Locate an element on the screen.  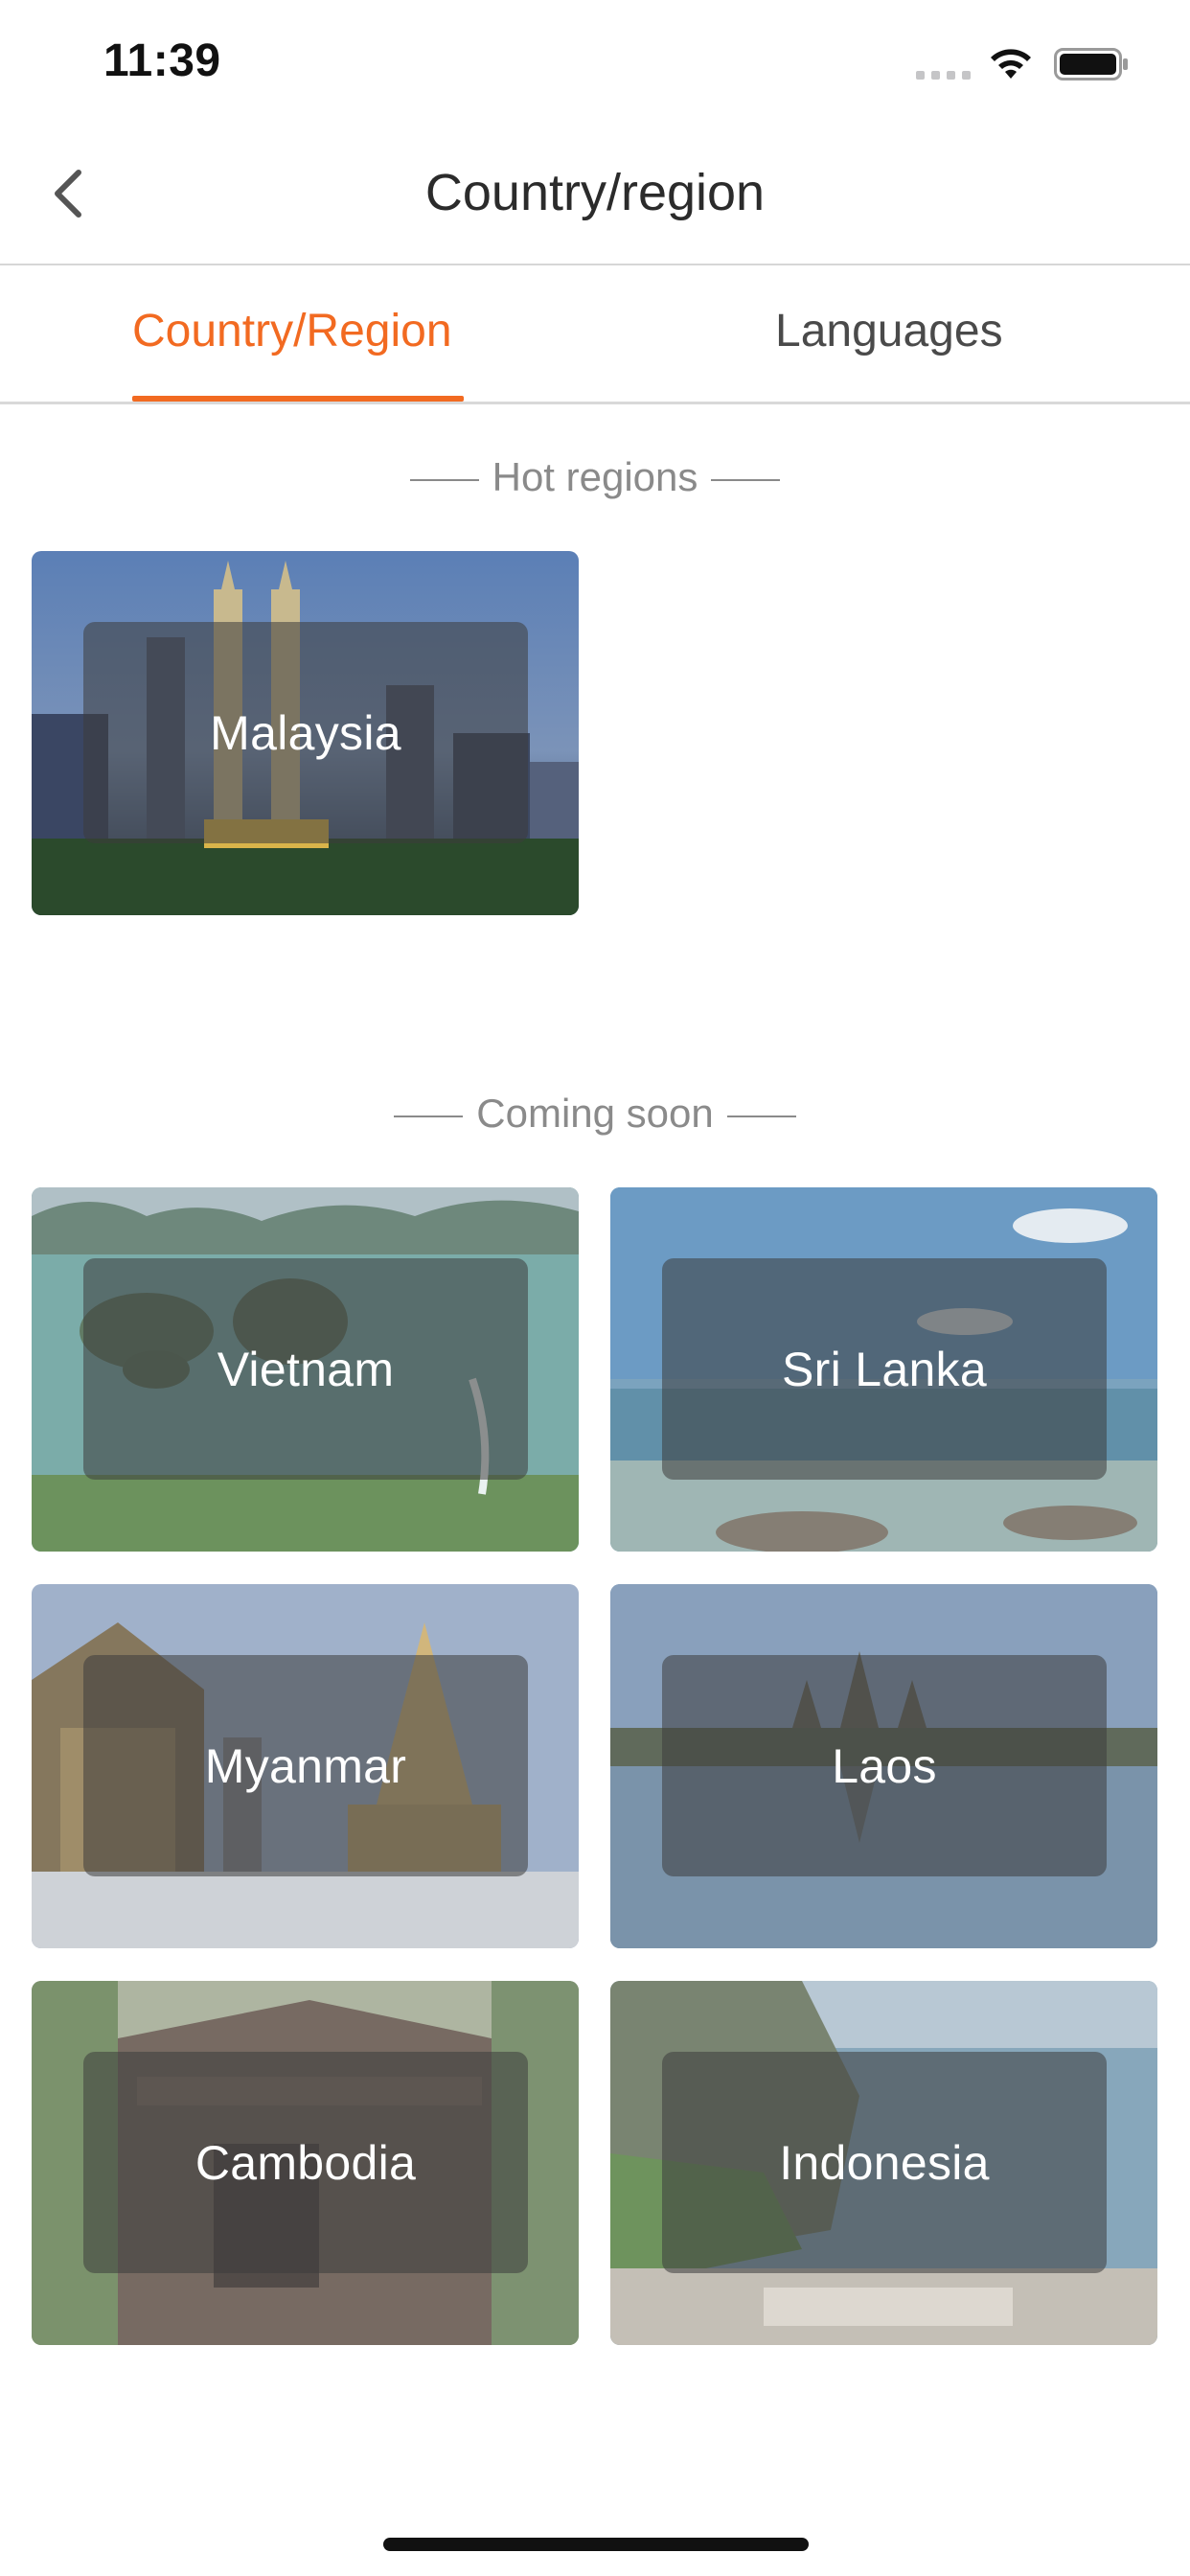
region-name: Sri Lanka is located at coordinates (885, 1369).